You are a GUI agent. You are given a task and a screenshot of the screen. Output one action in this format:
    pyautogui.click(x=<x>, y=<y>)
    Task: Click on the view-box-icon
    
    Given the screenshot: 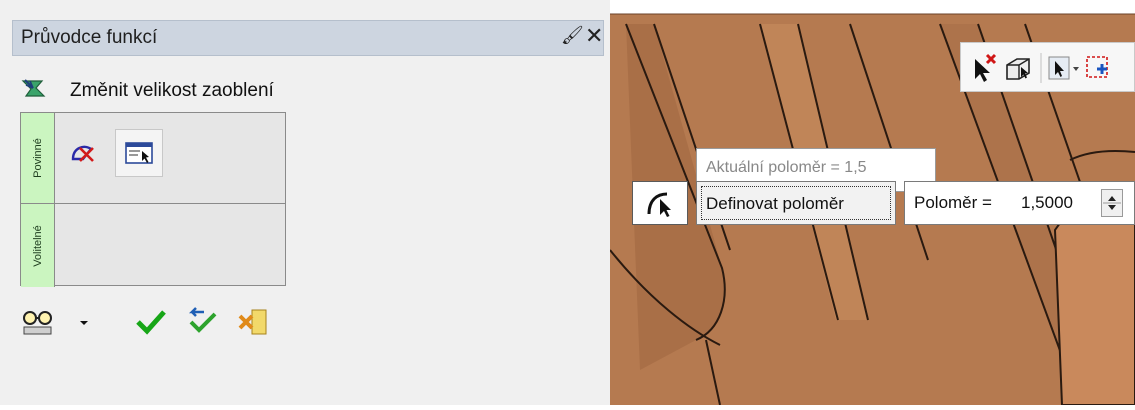 What is the action you would take?
    pyautogui.click(x=1018, y=69)
    